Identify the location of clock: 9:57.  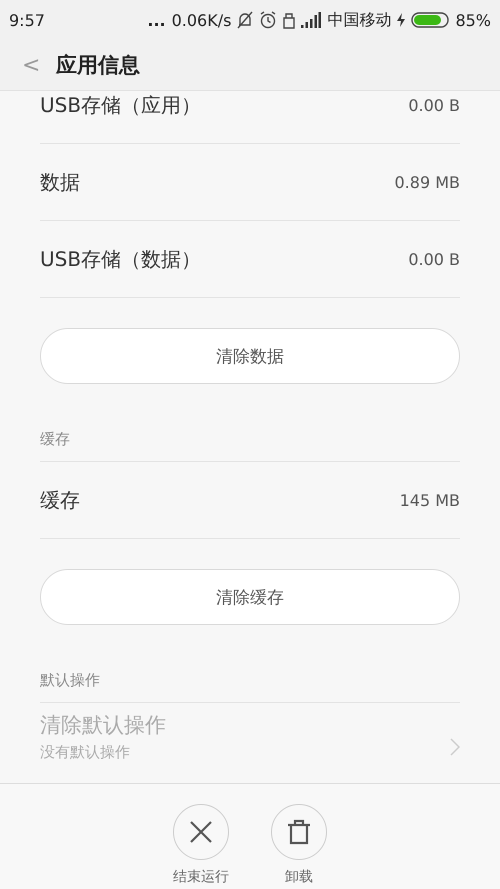
(27, 20).